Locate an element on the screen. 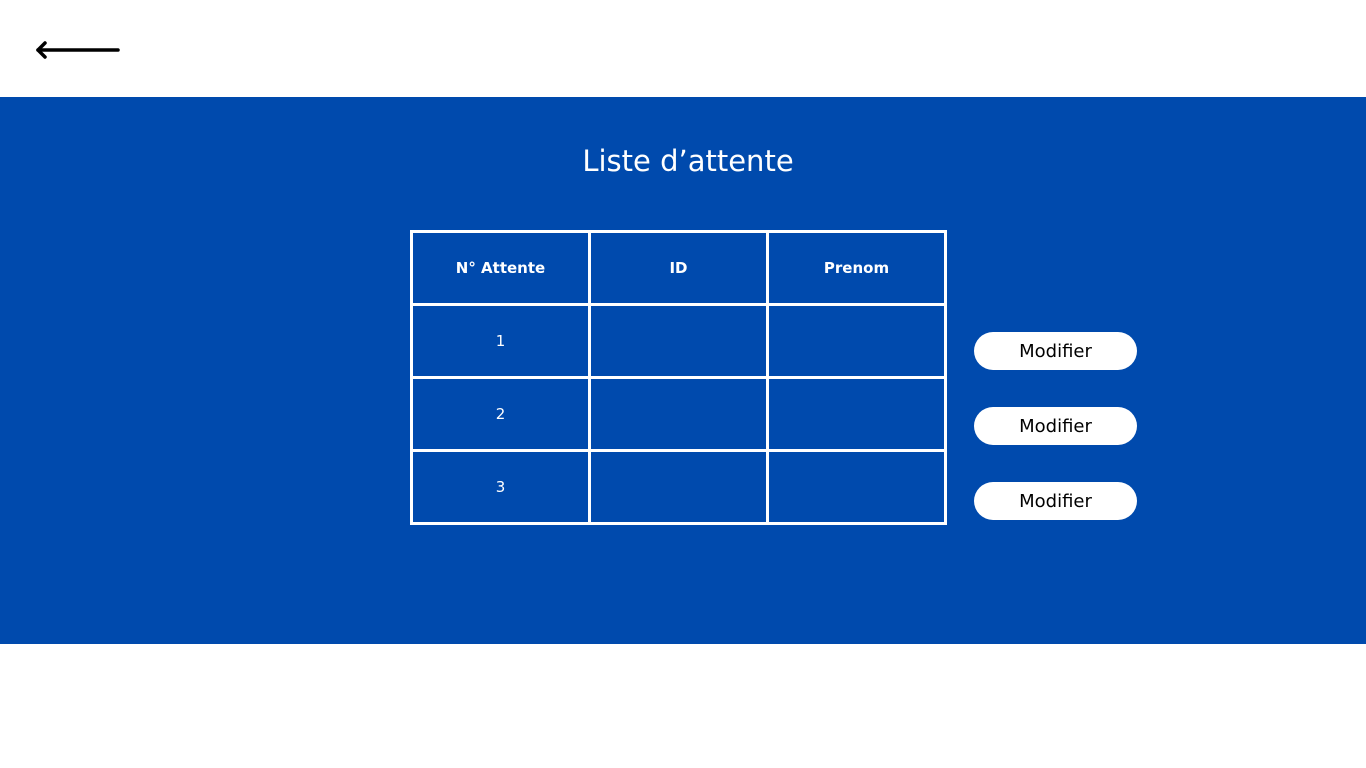  modify-button-row-3: Modifier is located at coordinates (1055, 501).